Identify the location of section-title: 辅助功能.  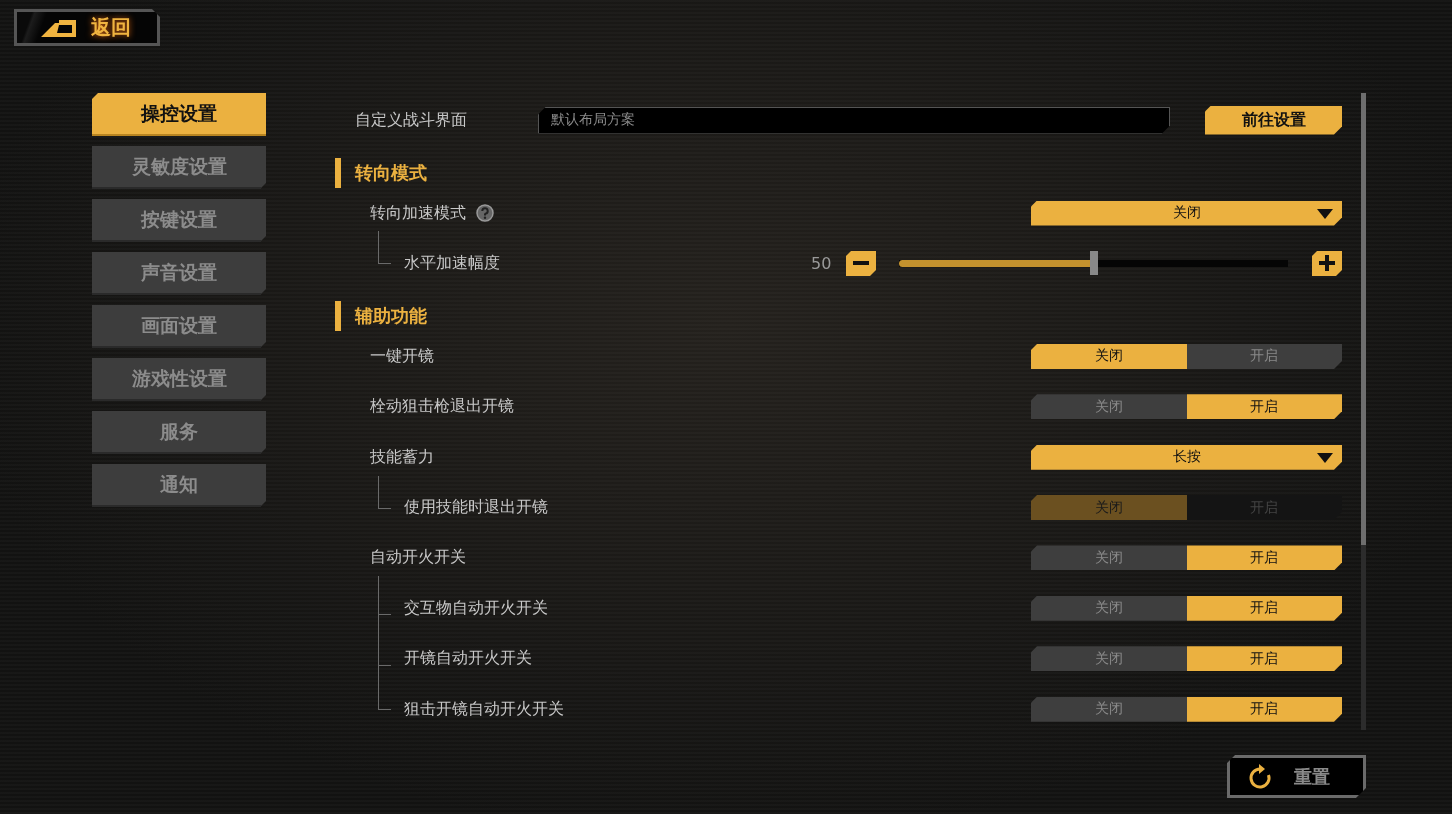
(391, 316).